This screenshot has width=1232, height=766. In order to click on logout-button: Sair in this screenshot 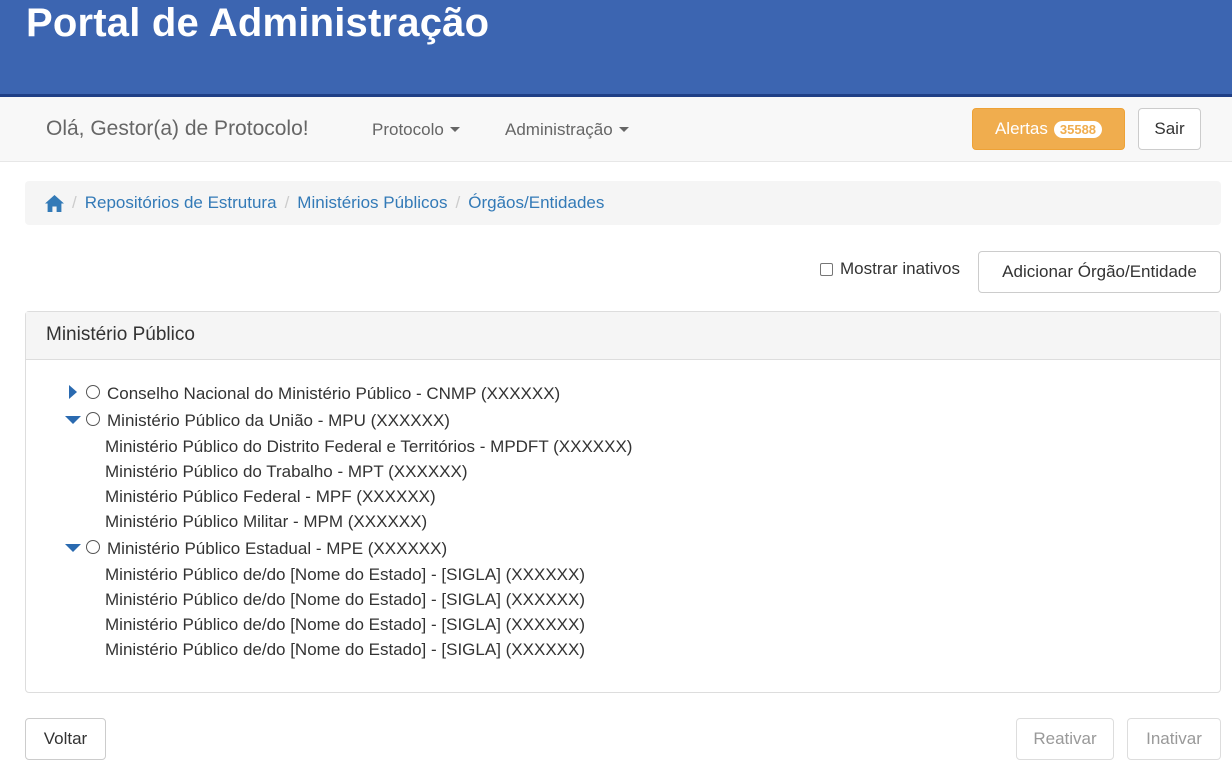, I will do `click(1169, 129)`.